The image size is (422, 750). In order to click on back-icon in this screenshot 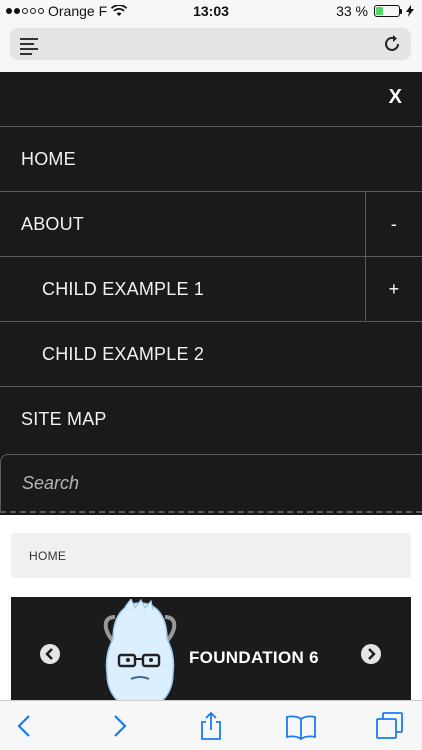, I will do `click(25, 726)`.